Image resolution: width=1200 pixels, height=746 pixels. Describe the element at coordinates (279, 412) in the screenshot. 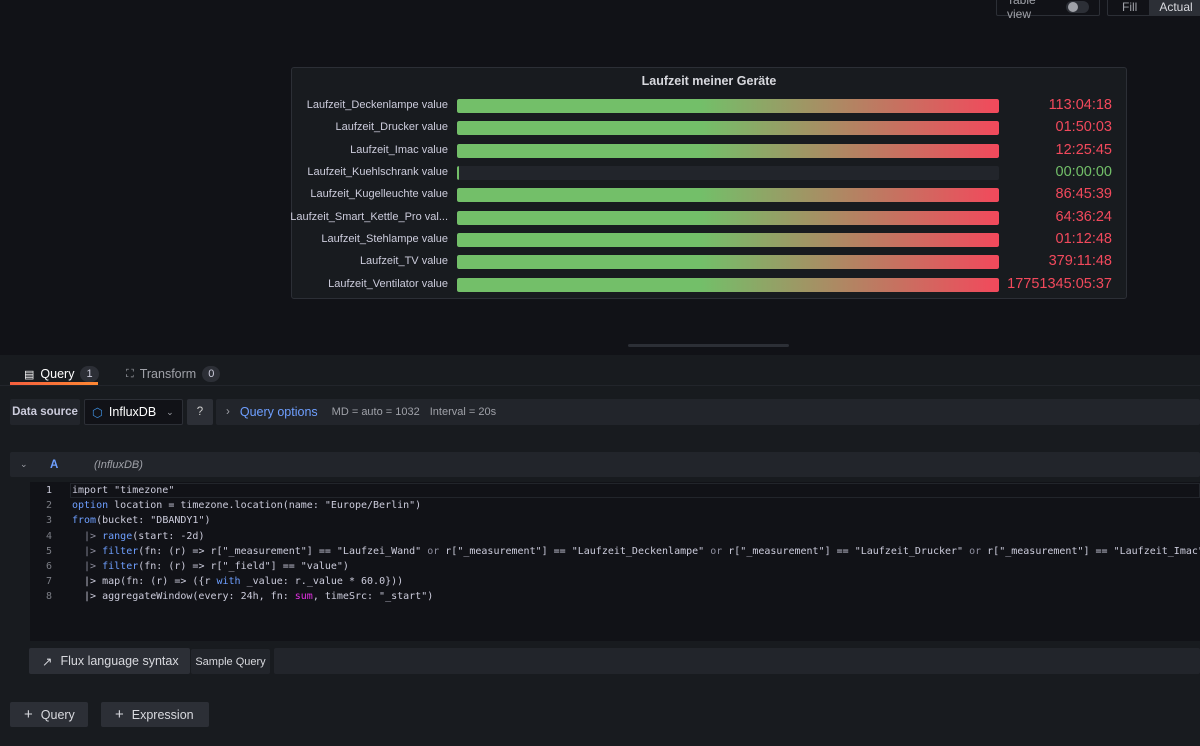

I see `query-options-toggle: Query options` at that location.